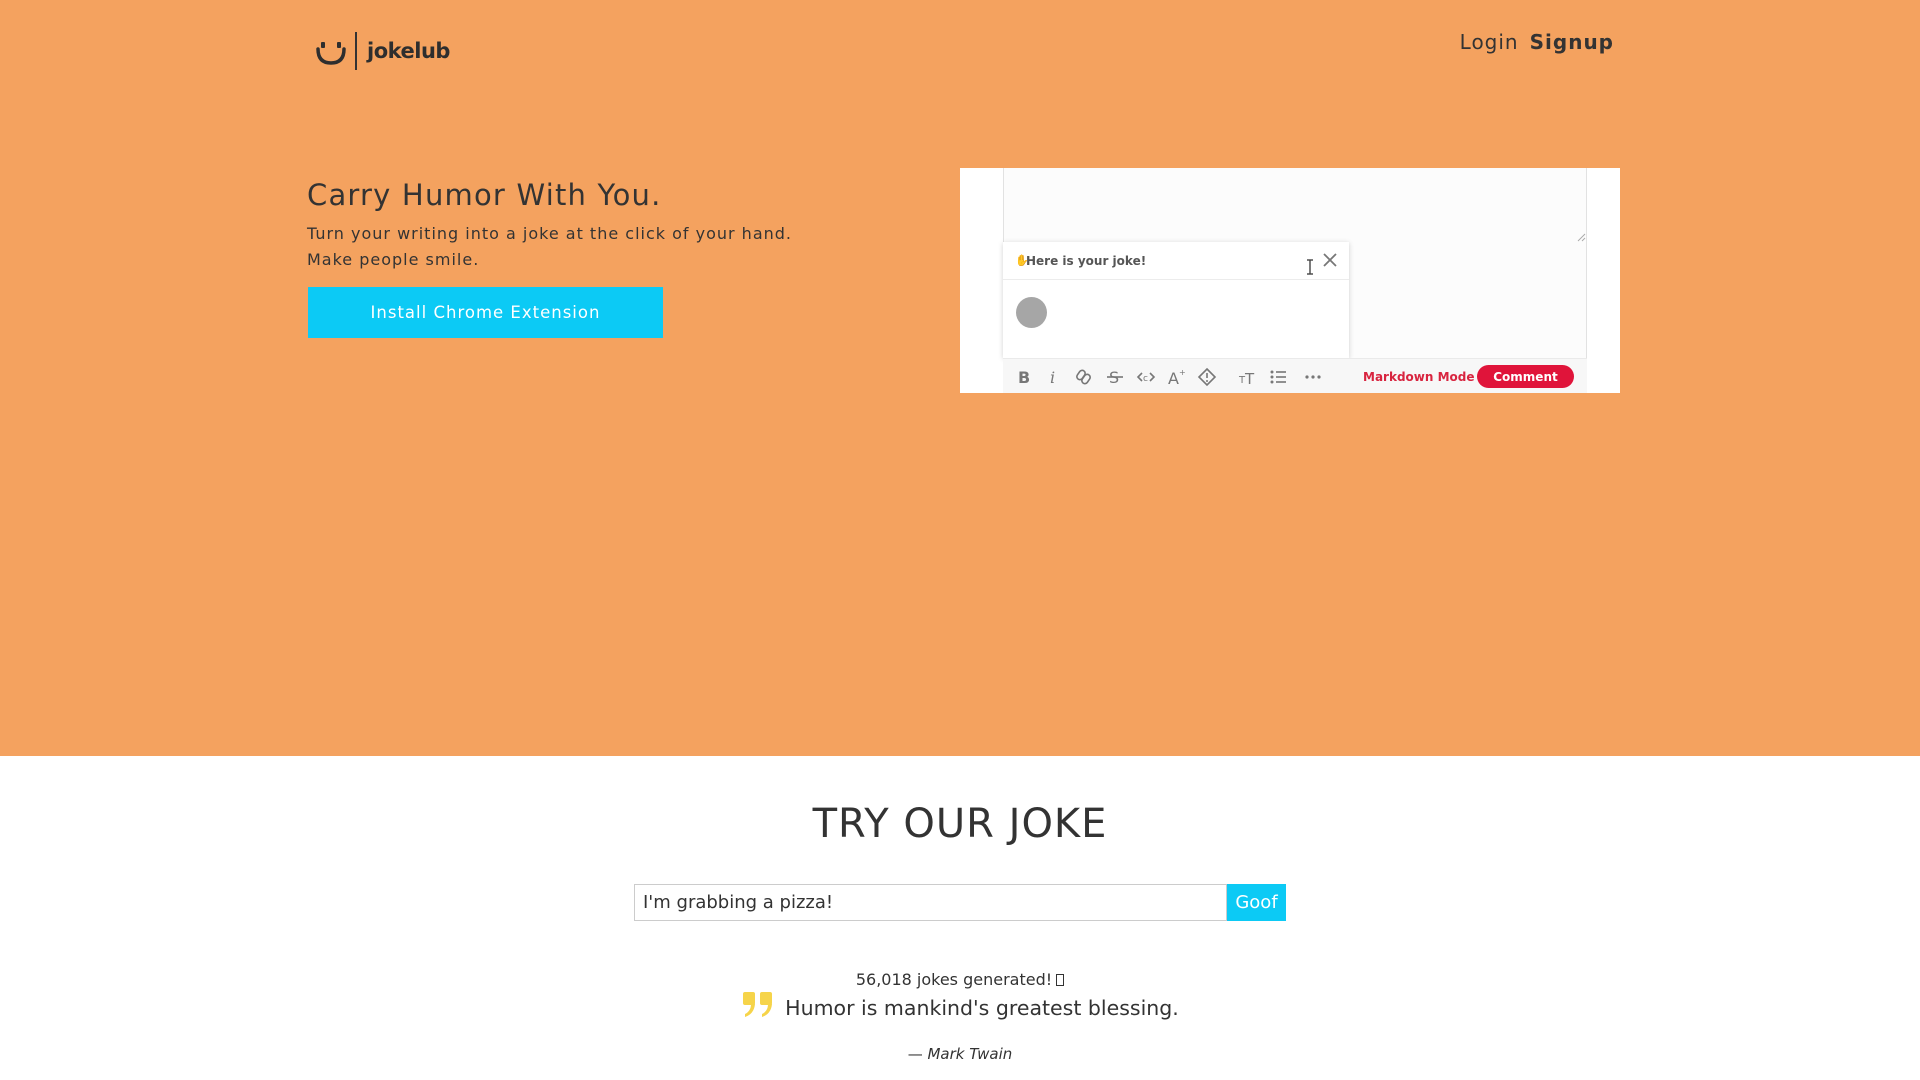 This screenshot has height=1080, width=1920. What do you see at coordinates (930, 902) in the screenshot?
I see `joke-input` at bounding box center [930, 902].